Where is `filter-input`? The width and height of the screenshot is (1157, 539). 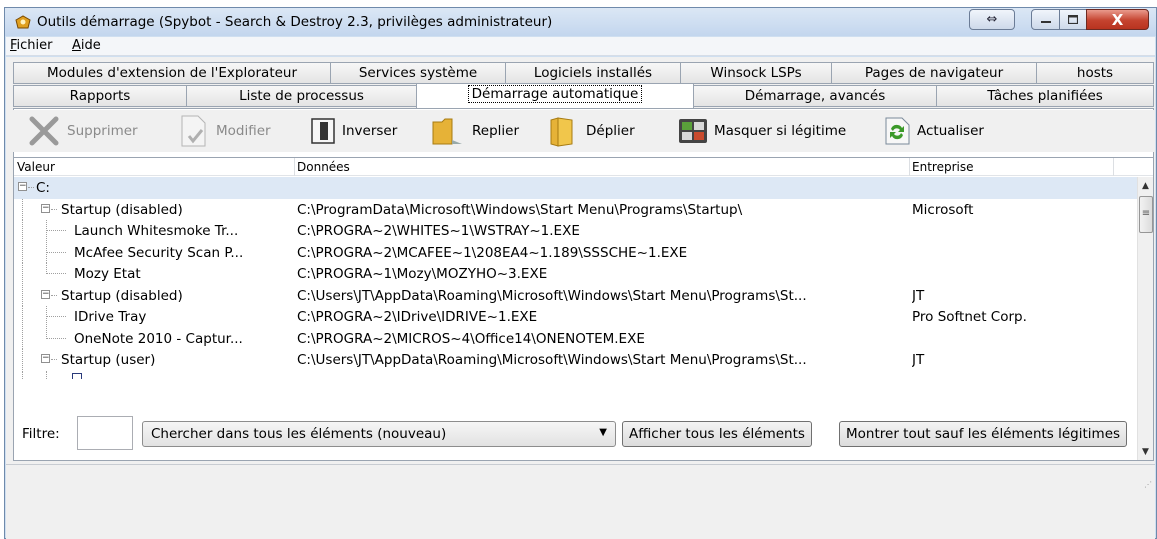
filter-input is located at coordinates (105, 433).